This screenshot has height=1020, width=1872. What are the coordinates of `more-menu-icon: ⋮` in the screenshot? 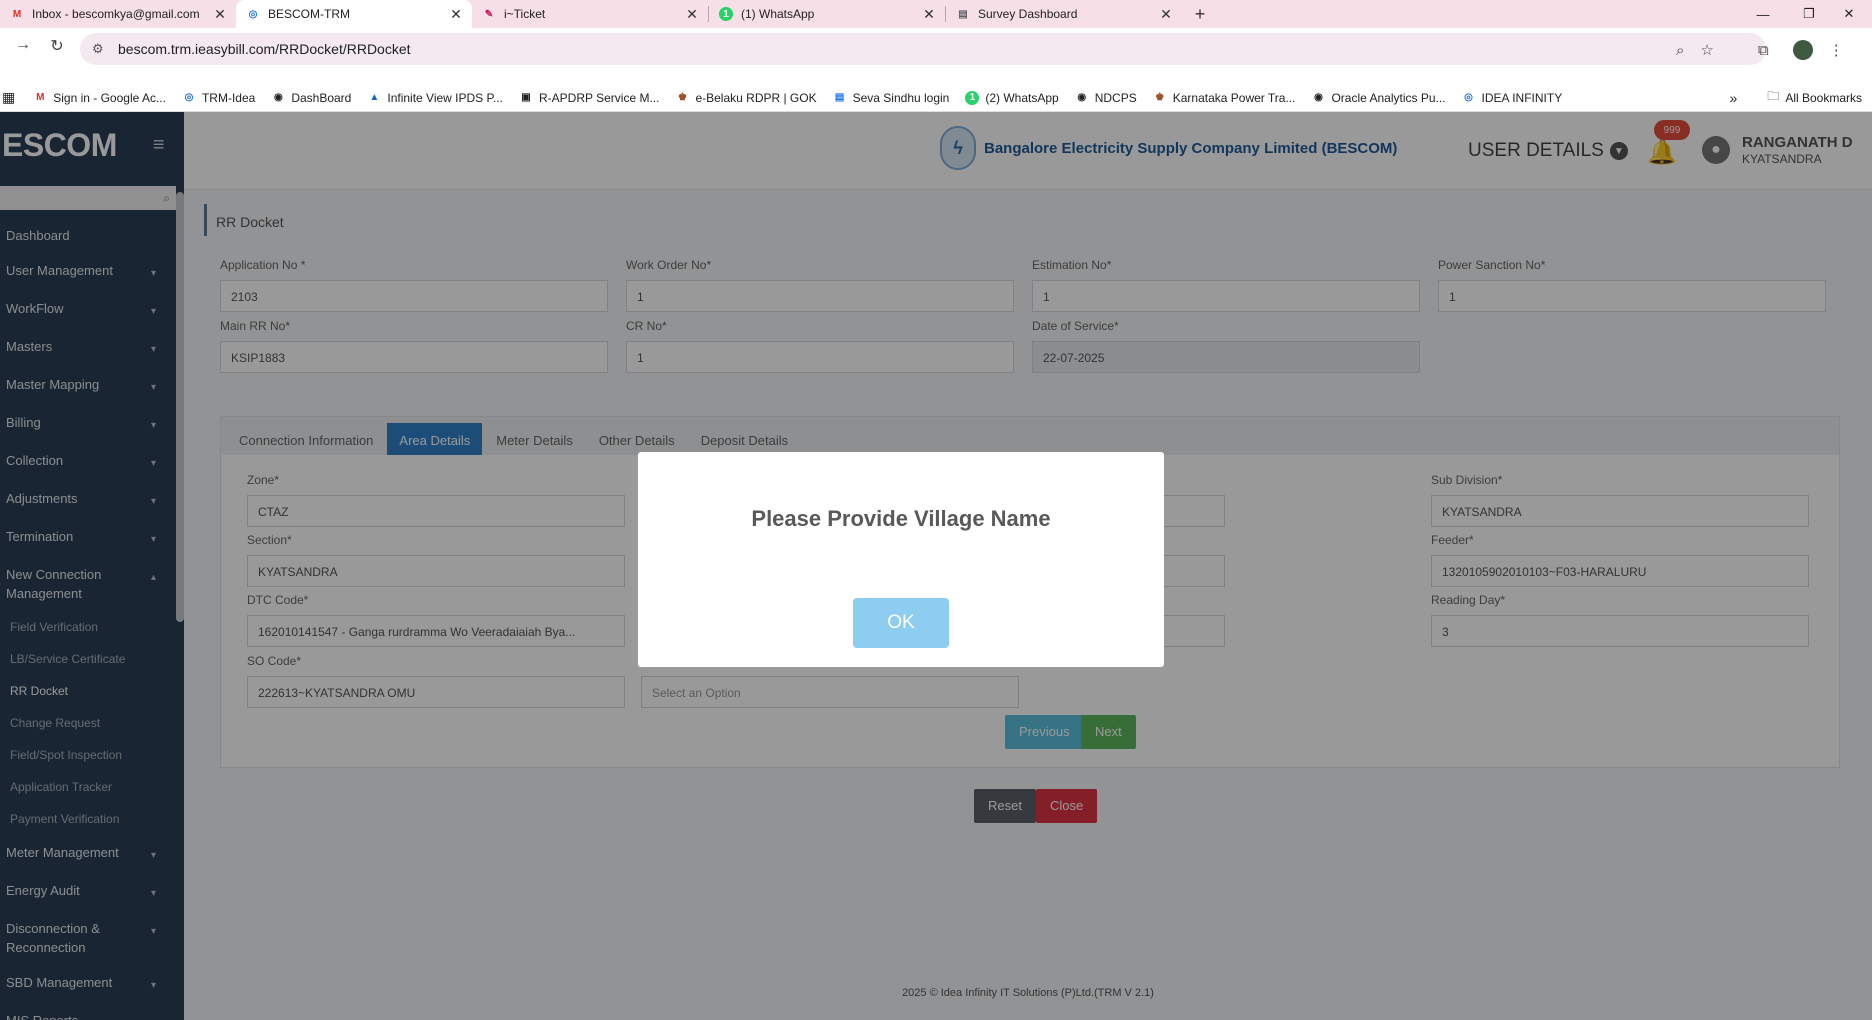 It's located at (1836, 50).